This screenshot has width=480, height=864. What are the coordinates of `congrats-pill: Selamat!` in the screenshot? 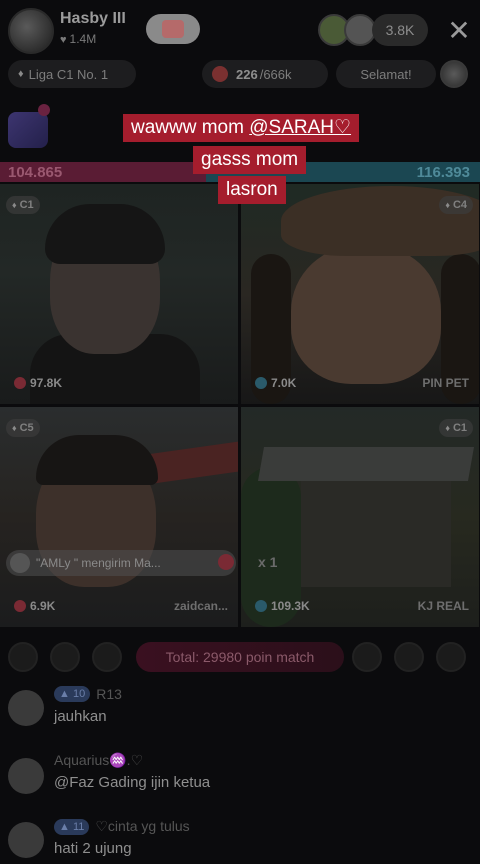 It's located at (386, 74).